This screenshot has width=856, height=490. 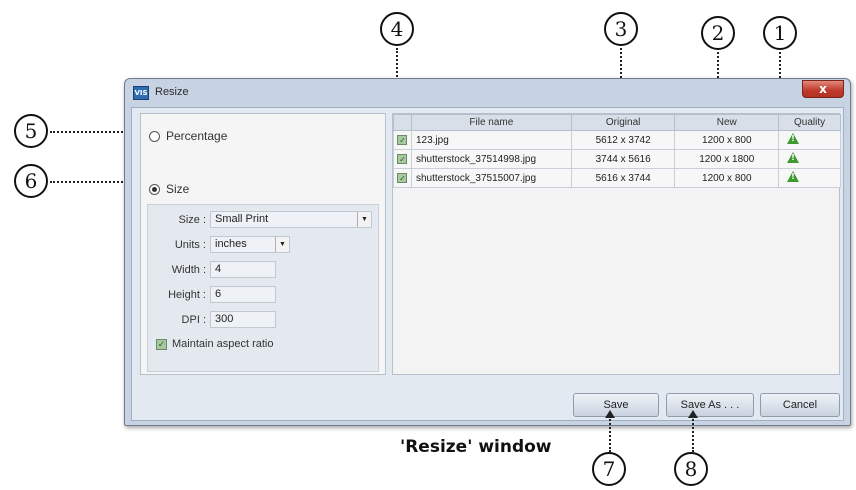 I want to click on height-input: 6, so click(x=243, y=294).